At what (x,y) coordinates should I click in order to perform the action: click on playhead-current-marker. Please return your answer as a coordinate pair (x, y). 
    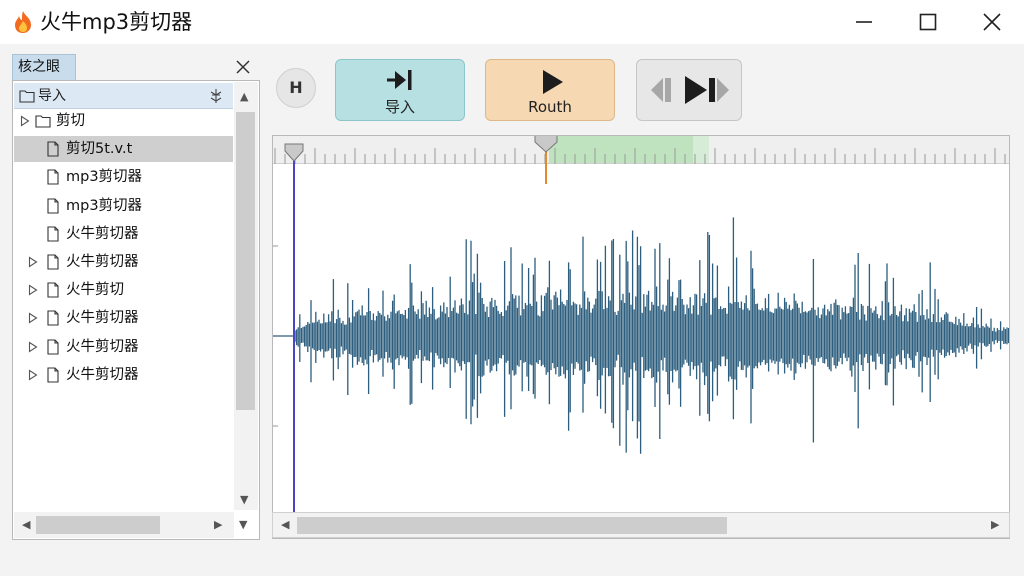
    Looking at the image, I should click on (546, 160).